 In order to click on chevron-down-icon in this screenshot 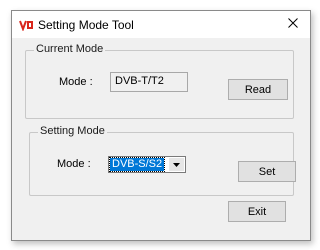, I will do `click(176, 164)`.